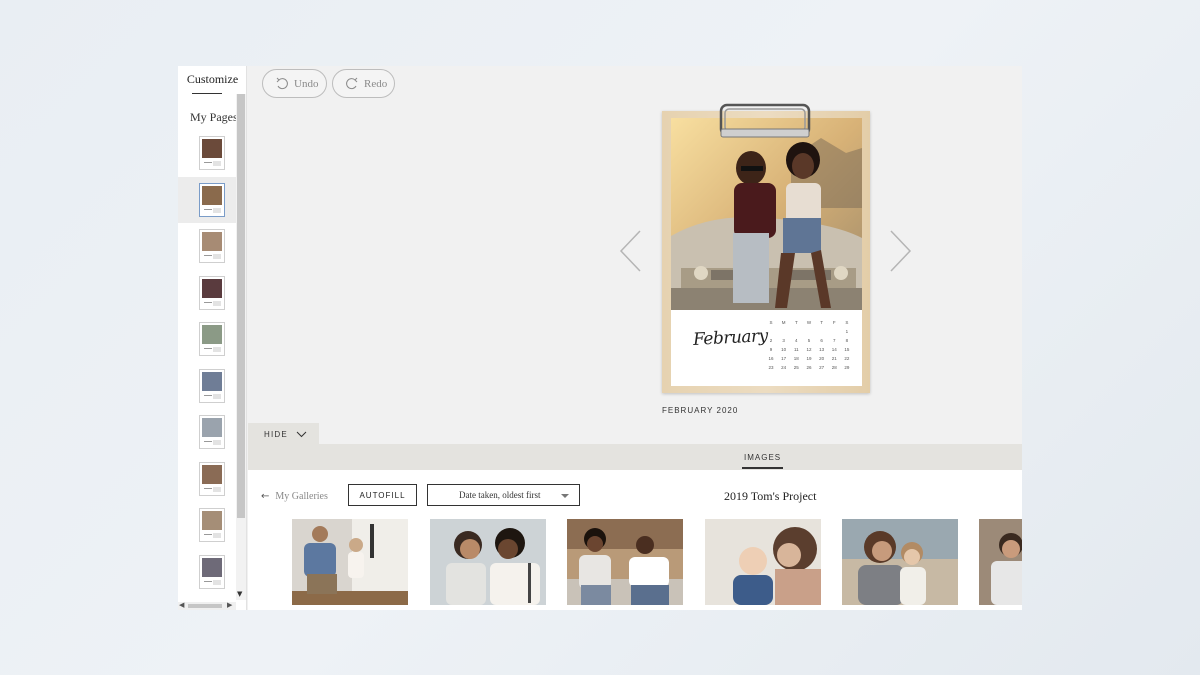 The height and width of the screenshot is (675, 1200). I want to click on calendar-photo, so click(766, 214).